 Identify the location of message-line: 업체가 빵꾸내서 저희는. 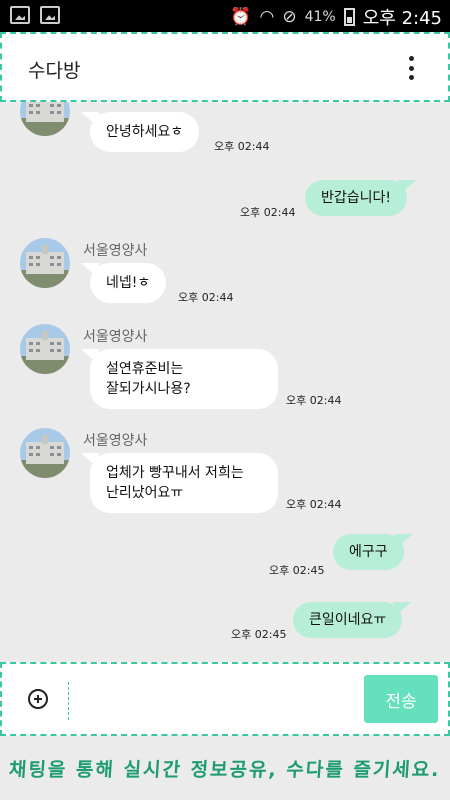
(175, 473).